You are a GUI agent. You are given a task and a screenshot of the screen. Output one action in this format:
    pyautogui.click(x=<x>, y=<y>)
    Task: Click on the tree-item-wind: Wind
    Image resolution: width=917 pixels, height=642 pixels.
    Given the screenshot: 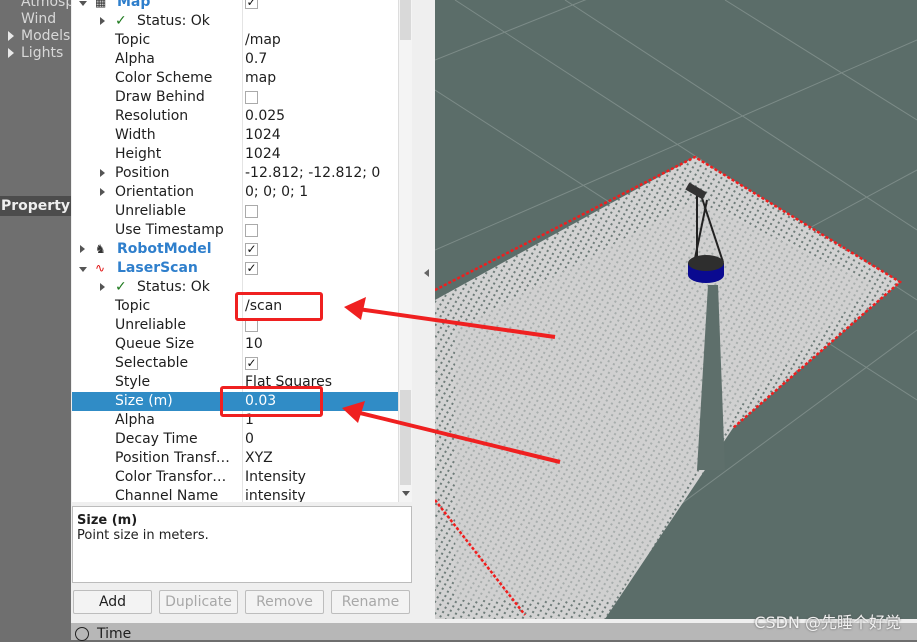 What is the action you would take?
    pyautogui.click(x=38, y=19)
    